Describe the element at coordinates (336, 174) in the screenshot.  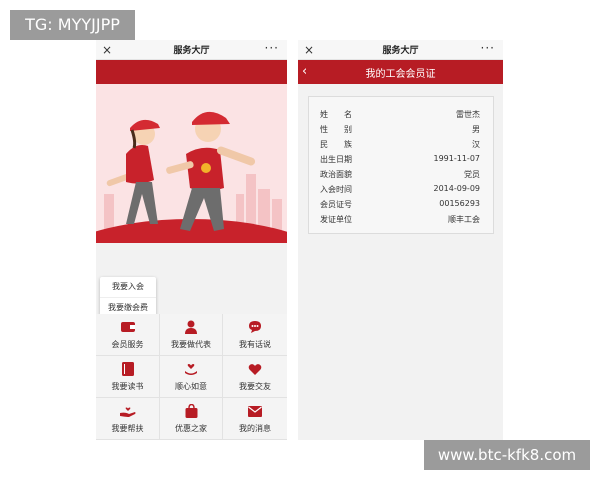
I see `field-label: 政治面貌` at that location.